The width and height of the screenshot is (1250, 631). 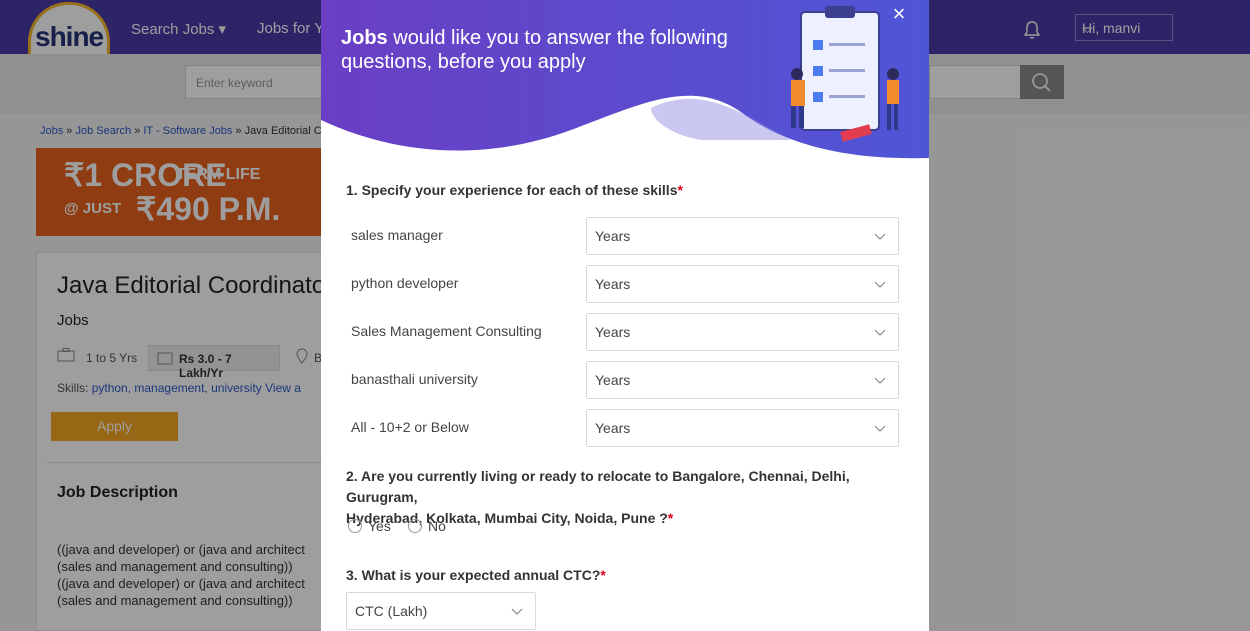 I want to click on skill-label: sales manager, so click(x=397, y=235).